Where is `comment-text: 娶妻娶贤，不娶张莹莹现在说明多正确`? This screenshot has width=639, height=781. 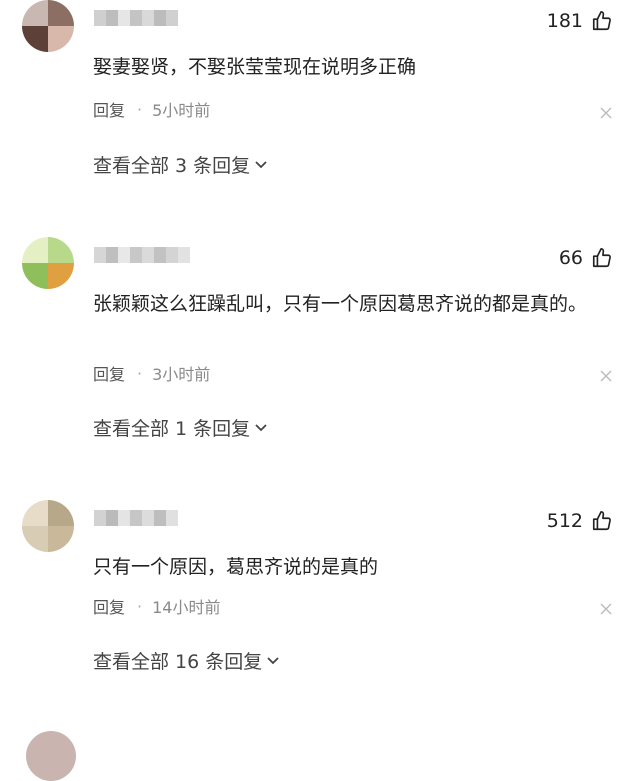 comment-text: 娶妻娶贤，不娶张莹莹现在说明多正确 is located at coordinates (255, 67).